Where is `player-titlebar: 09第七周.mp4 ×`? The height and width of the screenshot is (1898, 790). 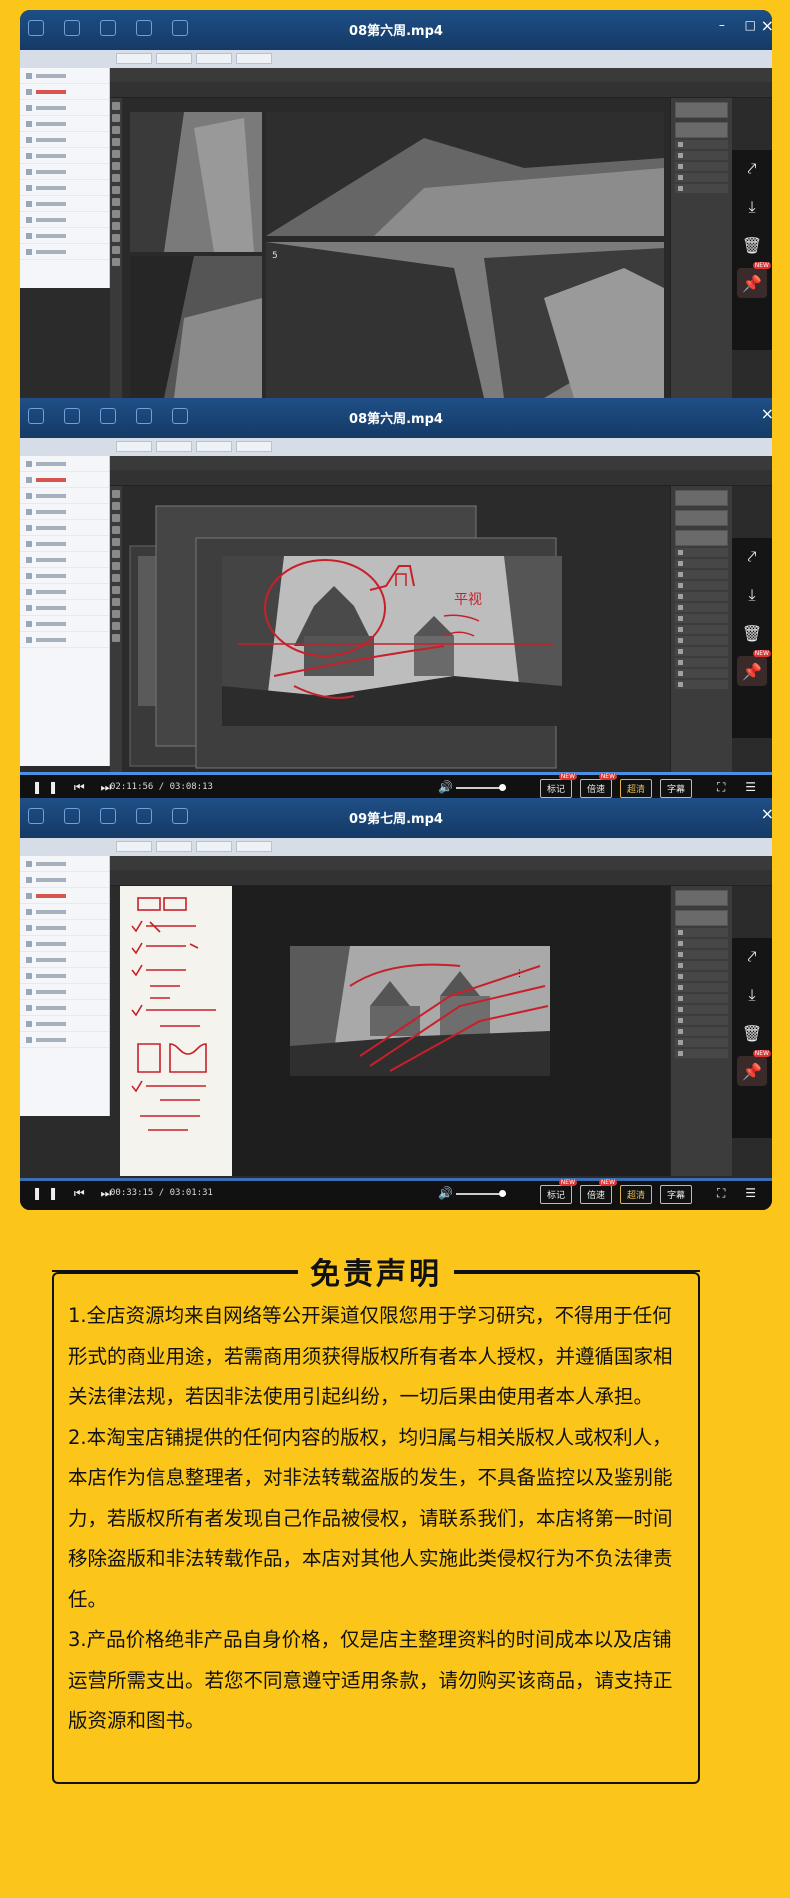 player-titlebar: 09第七周.mp4 × is located at coordinates (396, 818).